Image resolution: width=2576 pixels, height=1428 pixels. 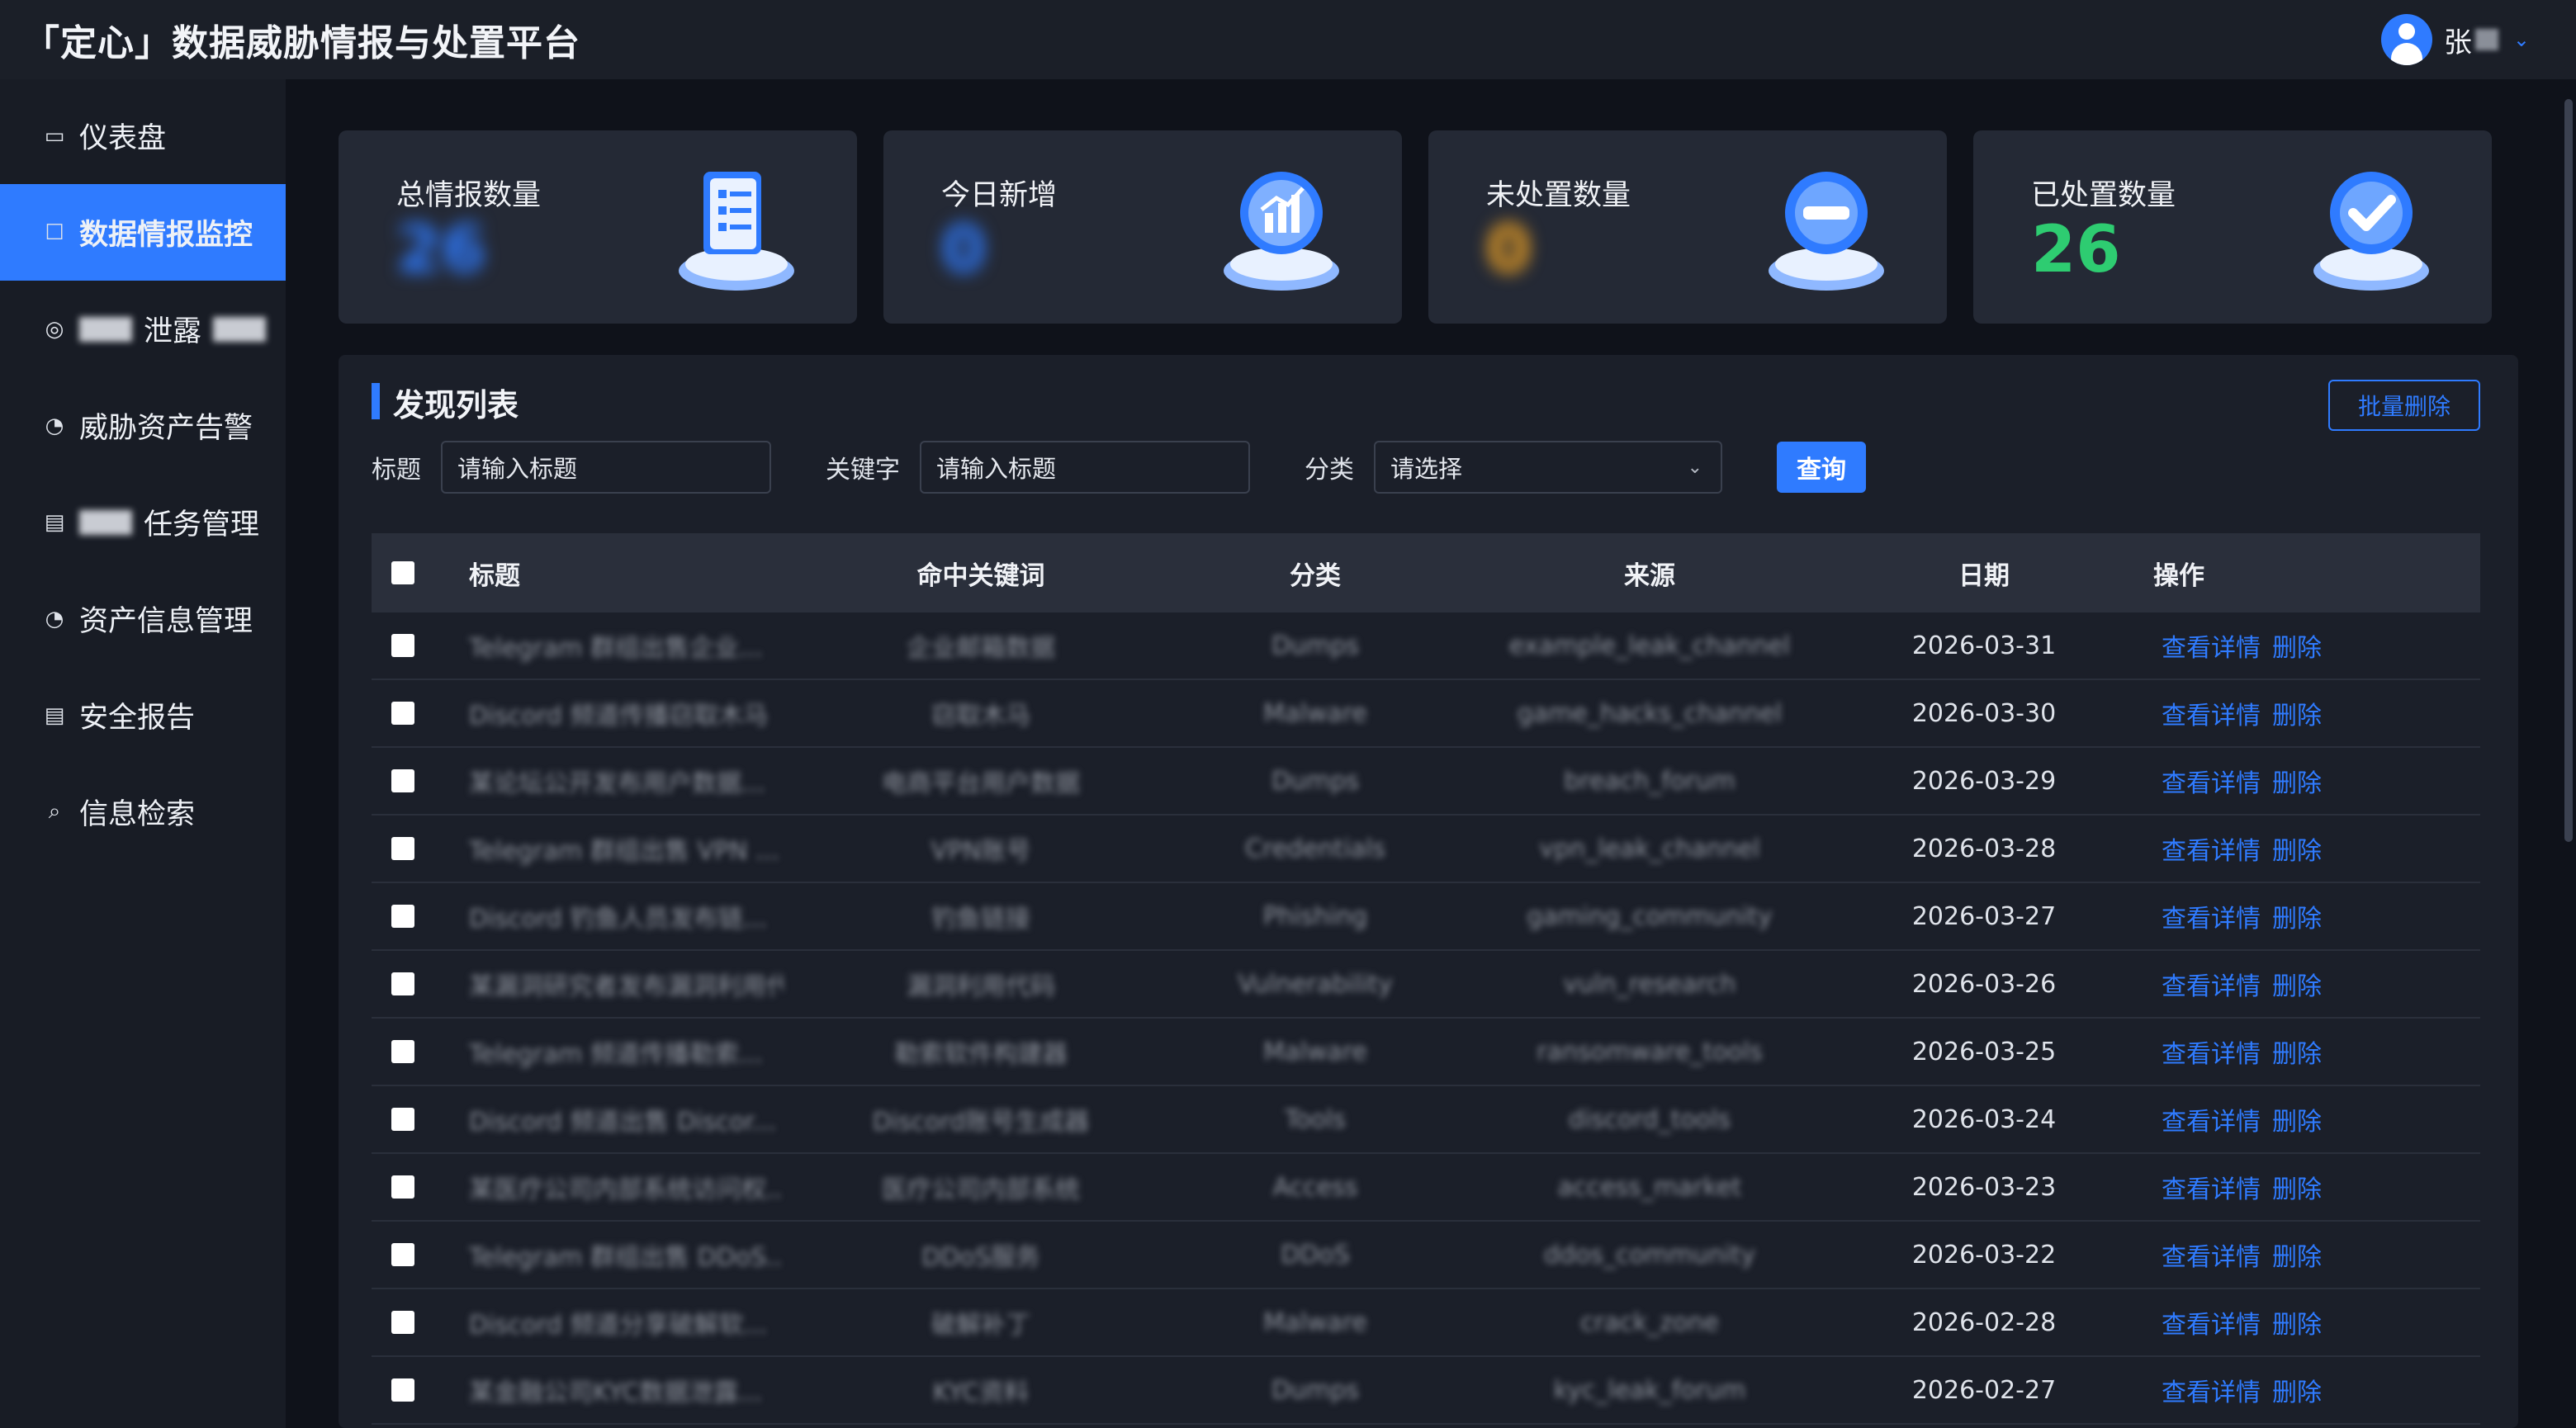 What do you see at coordinates (143, 618) in the screenshot?
I see `sidebar-item-asset-info: ◔ 资产信息管理` at bounding box center [143, 618].